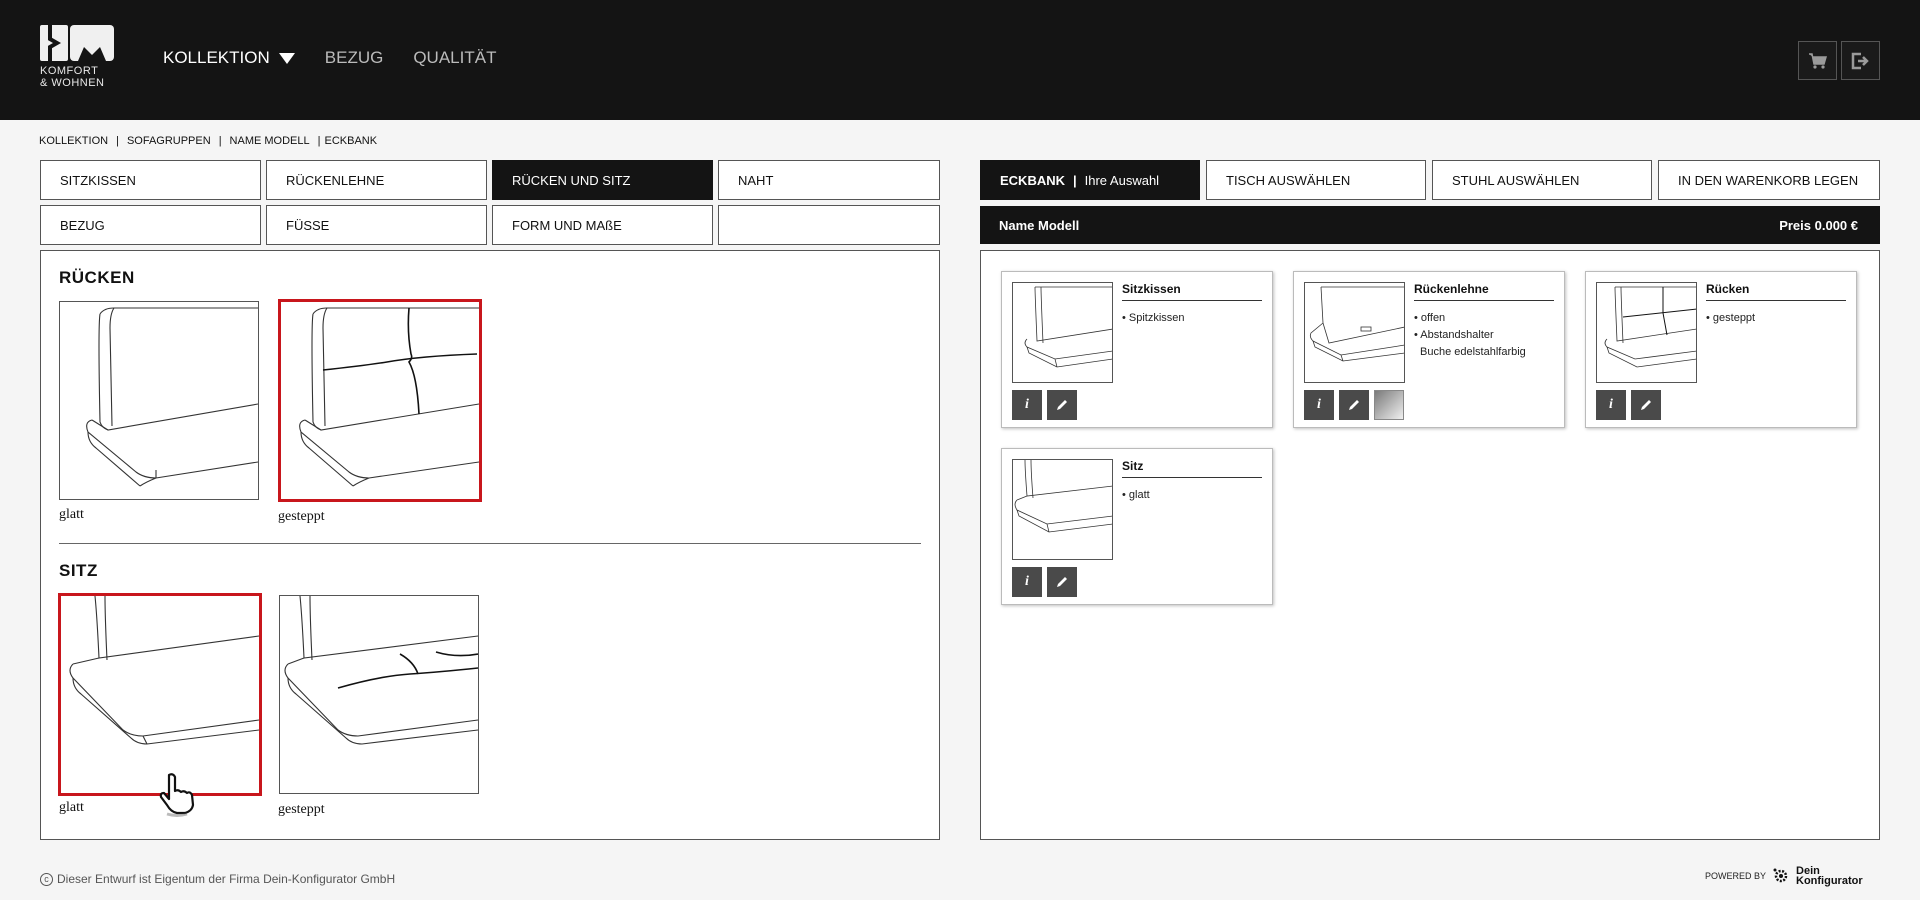 The height and width of the screenshot is (900, 1920). I want to click on card-detail-item: • offen, so click(1430, 318).